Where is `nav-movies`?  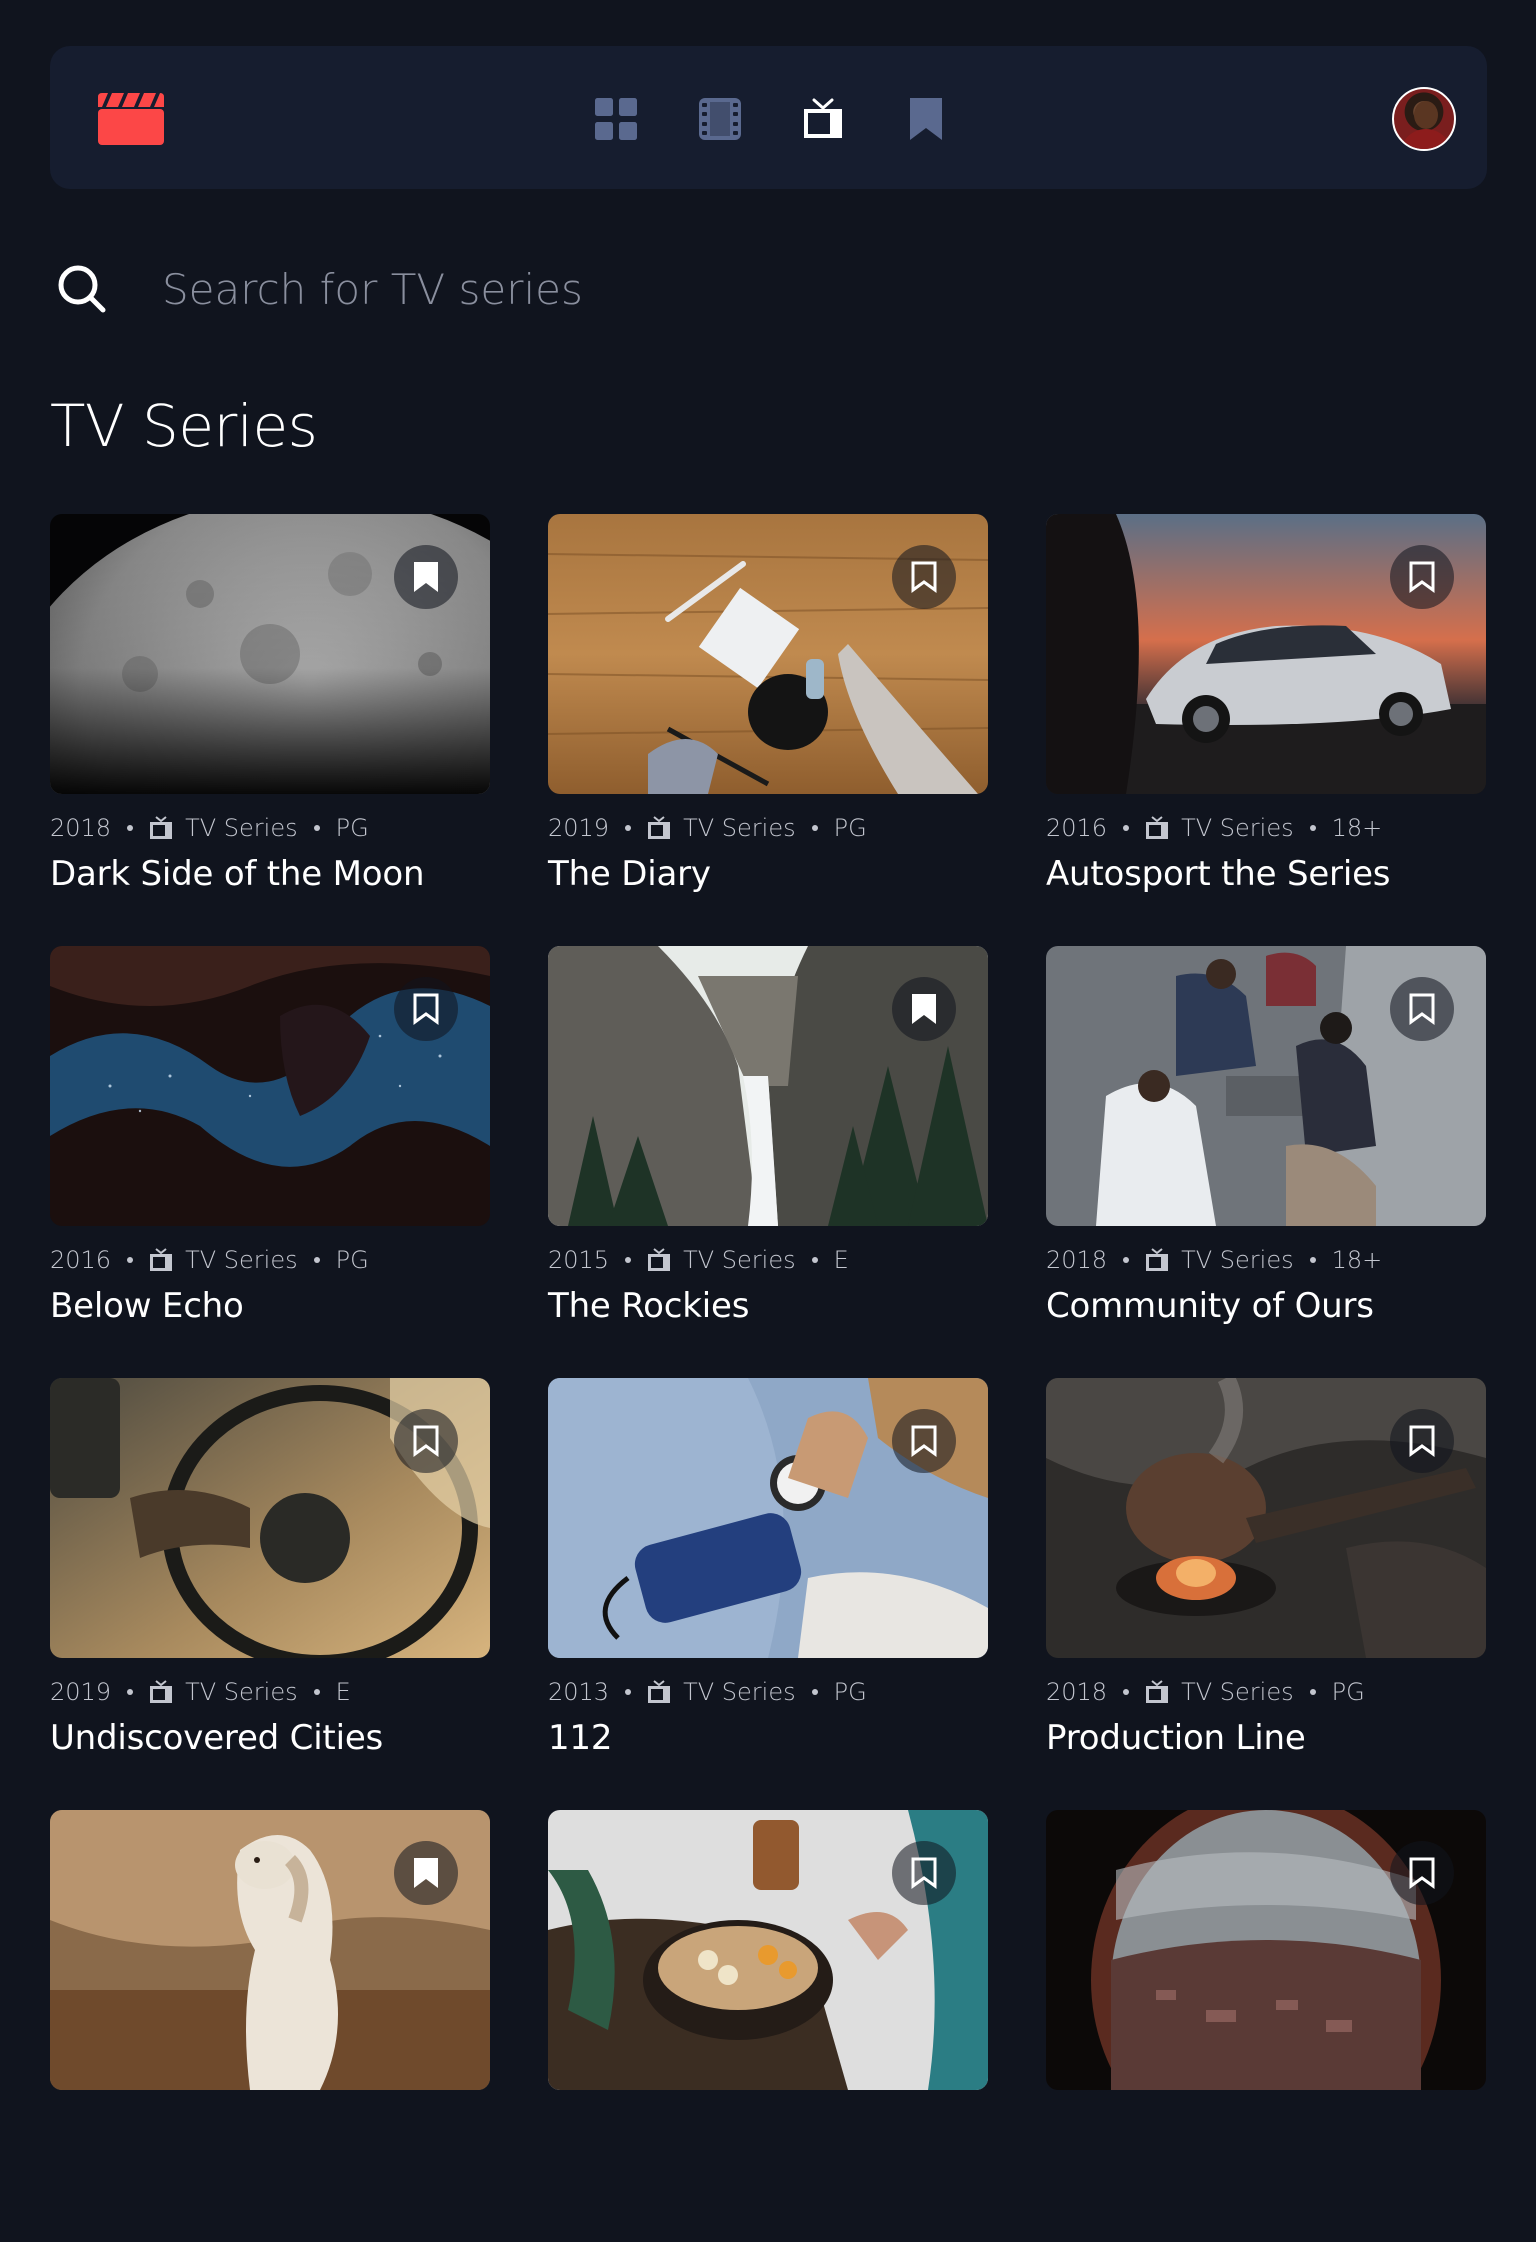
nav-movies is located at coordinates (720, 119).